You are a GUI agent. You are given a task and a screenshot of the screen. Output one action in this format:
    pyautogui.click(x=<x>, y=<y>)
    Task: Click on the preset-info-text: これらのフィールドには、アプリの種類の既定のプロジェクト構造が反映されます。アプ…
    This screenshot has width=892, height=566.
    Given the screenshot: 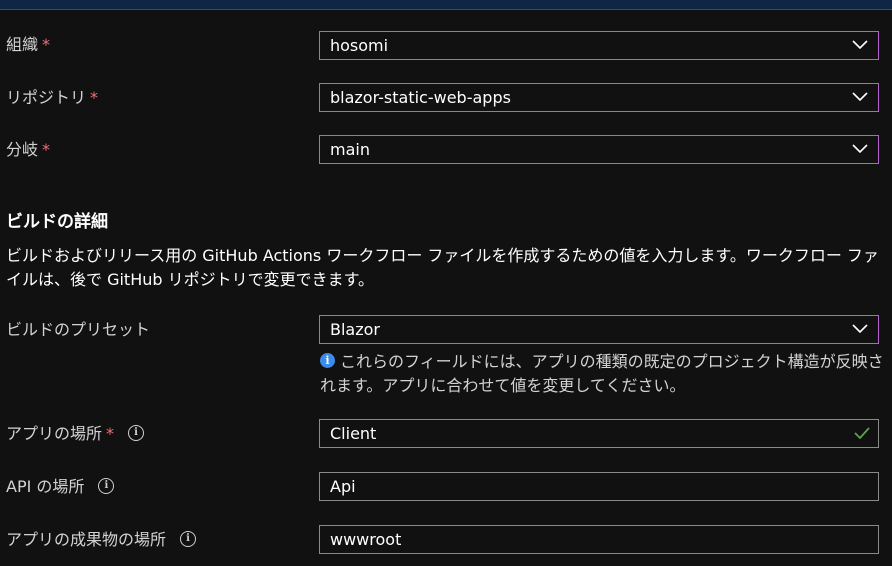 What is the action you would take?
    pyautogui.click(x=602, y=373)
    